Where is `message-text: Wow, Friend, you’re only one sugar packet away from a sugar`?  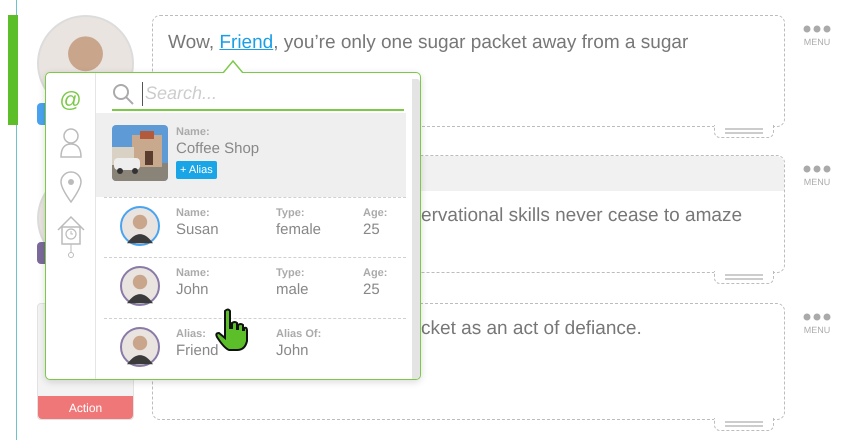
message-text: Wow, Friend, you’re only one sugar packet away from a sugar is located at coordinates (429, 43).